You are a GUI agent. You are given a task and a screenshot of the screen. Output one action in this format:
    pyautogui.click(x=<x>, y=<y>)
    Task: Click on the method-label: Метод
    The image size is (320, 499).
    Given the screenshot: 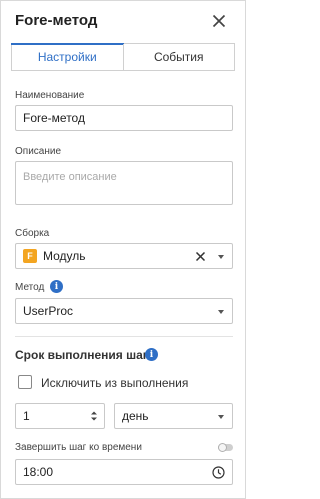 What is the action you would take?
    pyautogui.click(x=30, y=287)
    